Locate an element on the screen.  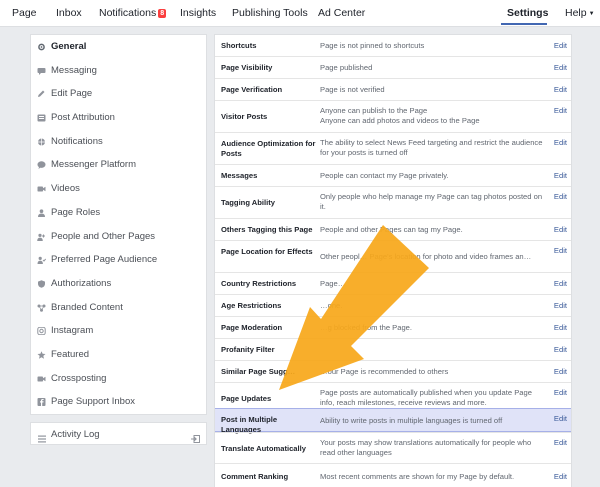
globe-icon is located at coordinates (41, 142).